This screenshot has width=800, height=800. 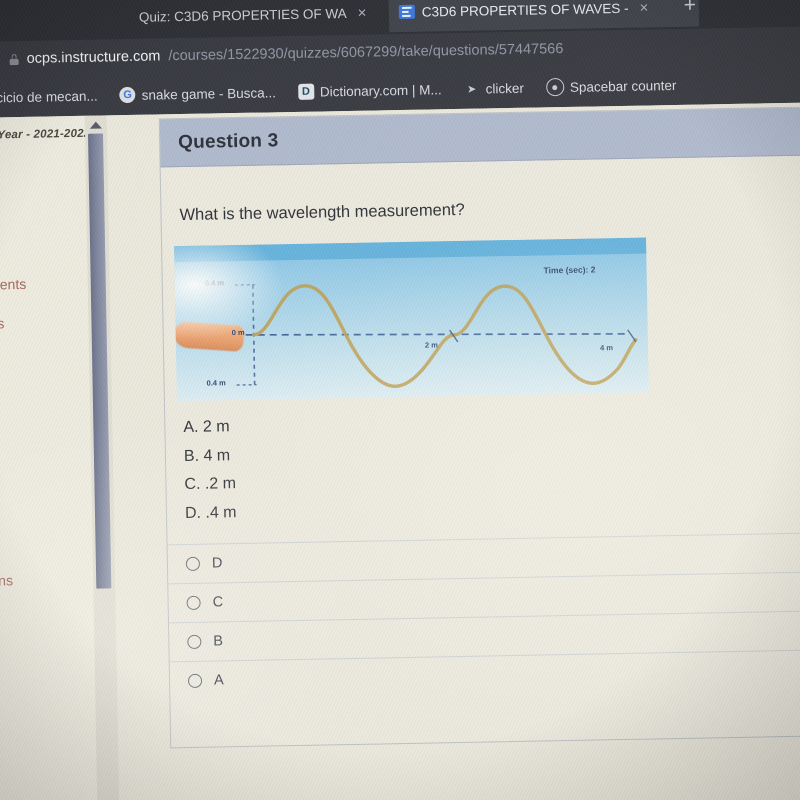 I want to click on tab-title: C3D6 PROPERTIES OF WAVES -, so click(x=525, y=10).